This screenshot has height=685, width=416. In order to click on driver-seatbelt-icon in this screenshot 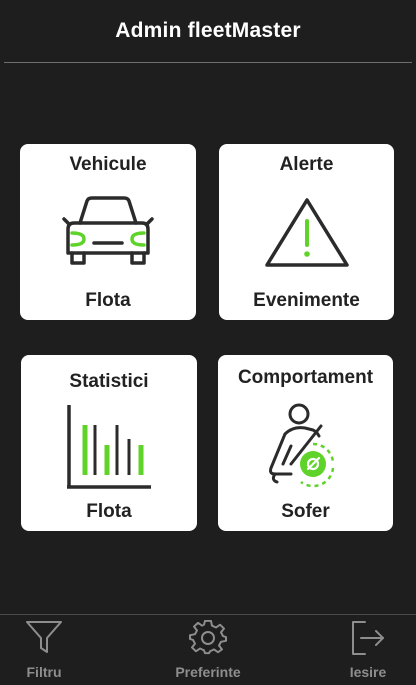, I will do `click(306, 445)`.